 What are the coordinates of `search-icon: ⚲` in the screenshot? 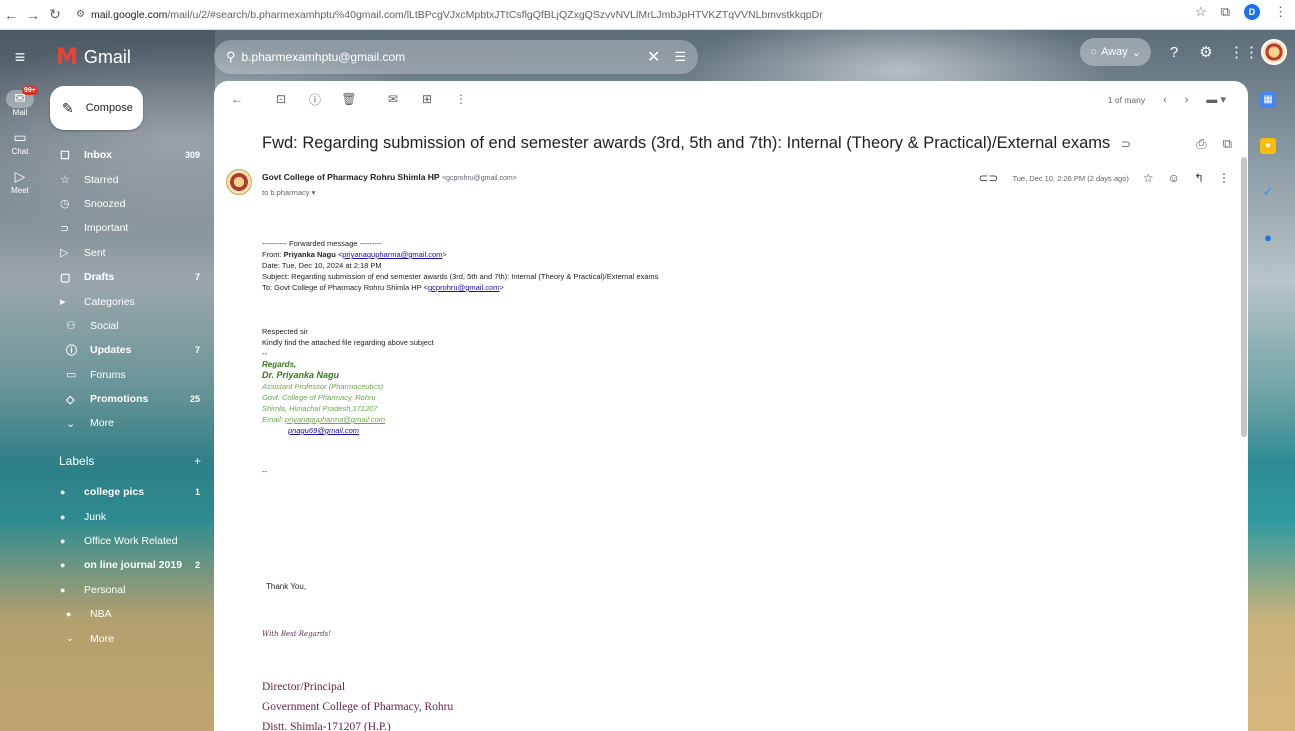 It's located at (231, 57).